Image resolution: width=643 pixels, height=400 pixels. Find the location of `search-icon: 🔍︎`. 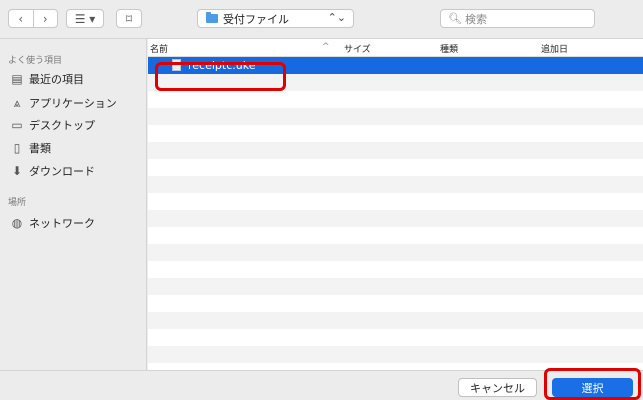

search-icon: 🔍︎ is located at coordinates (455, 18).